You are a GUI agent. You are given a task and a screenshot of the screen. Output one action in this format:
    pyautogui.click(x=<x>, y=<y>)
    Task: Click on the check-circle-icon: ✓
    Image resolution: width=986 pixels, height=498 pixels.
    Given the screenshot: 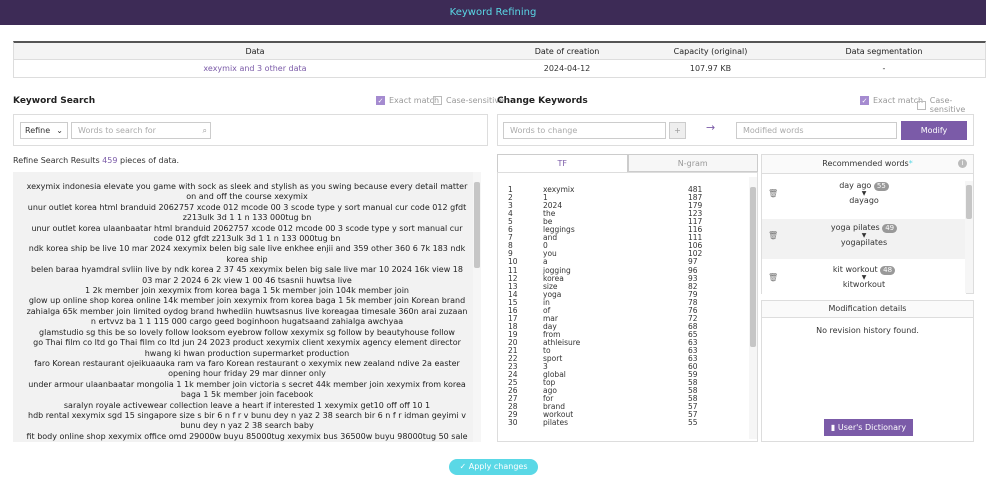 What is the action you would take?
    pyautogui.click(x=464, y=466)
    